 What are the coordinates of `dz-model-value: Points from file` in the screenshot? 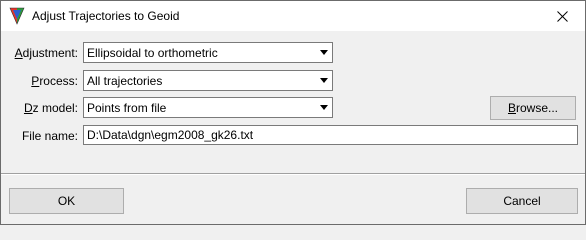 It's located at (127, 108).